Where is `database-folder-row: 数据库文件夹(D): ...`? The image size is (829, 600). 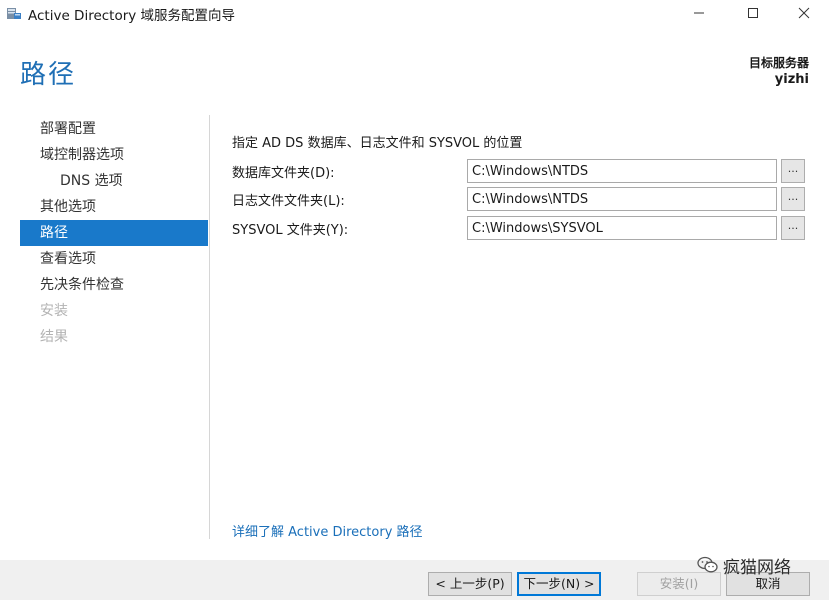 database-folder-row: 数据库文件夹(D): ... is located at coordinates (518, 171).